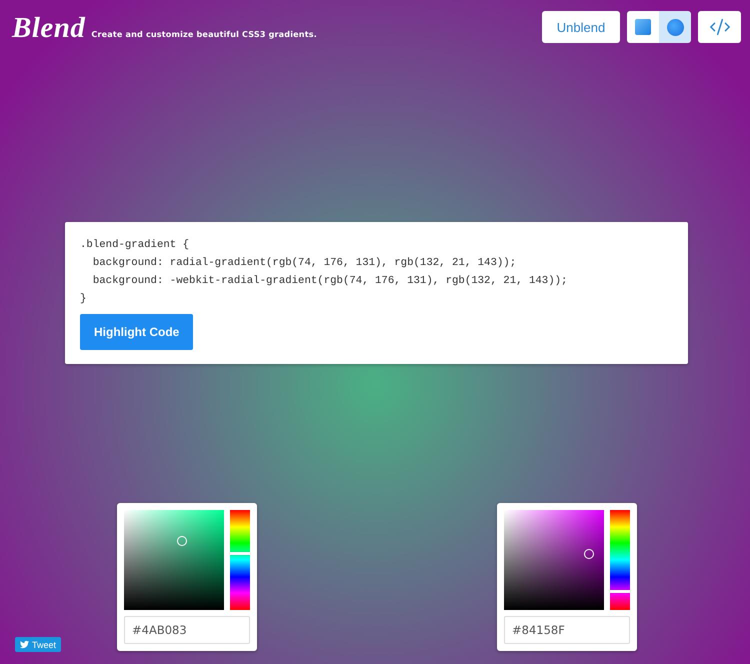 The image size is (750, 664). What do you see at coordinates (38, 644) in the screenshot?
I see `tweet-button: Tweet` at bounding box center [38, 644].